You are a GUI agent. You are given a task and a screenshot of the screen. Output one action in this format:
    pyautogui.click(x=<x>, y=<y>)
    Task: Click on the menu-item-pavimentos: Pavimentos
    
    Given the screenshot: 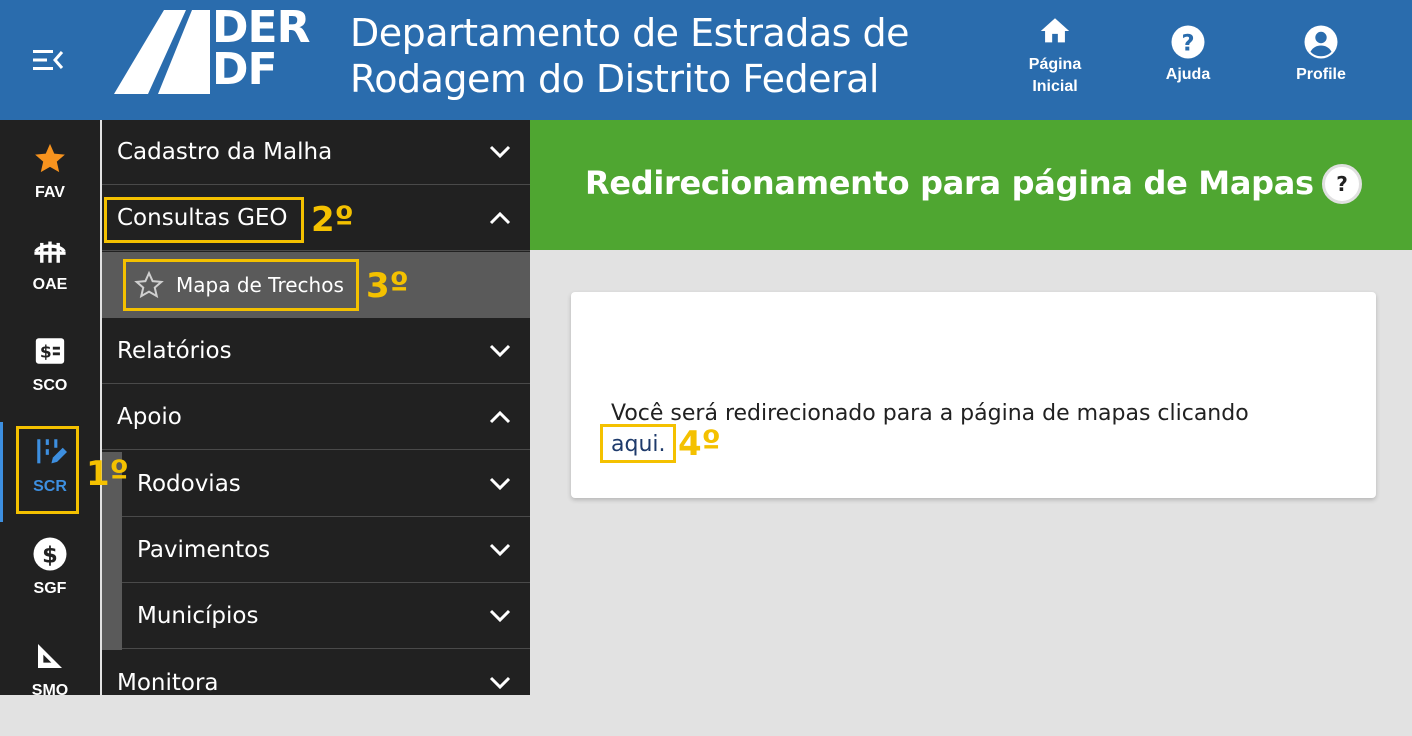 What is the action you would take?
    pyautogui.click(x=326, y=550)
    